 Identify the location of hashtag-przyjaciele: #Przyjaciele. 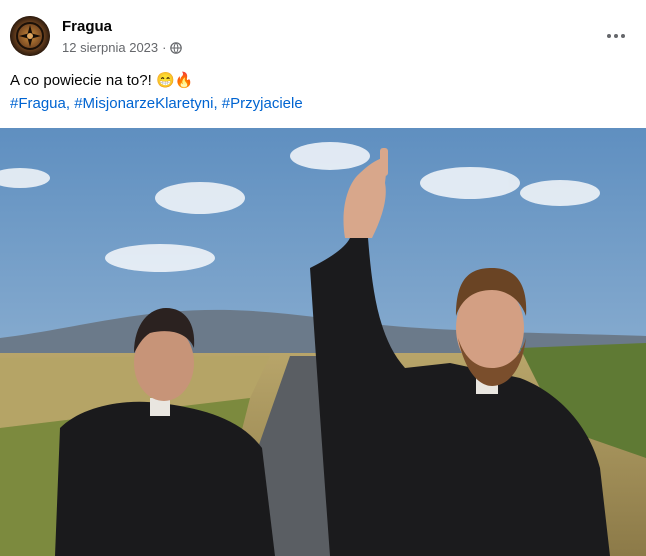
(262, 103).